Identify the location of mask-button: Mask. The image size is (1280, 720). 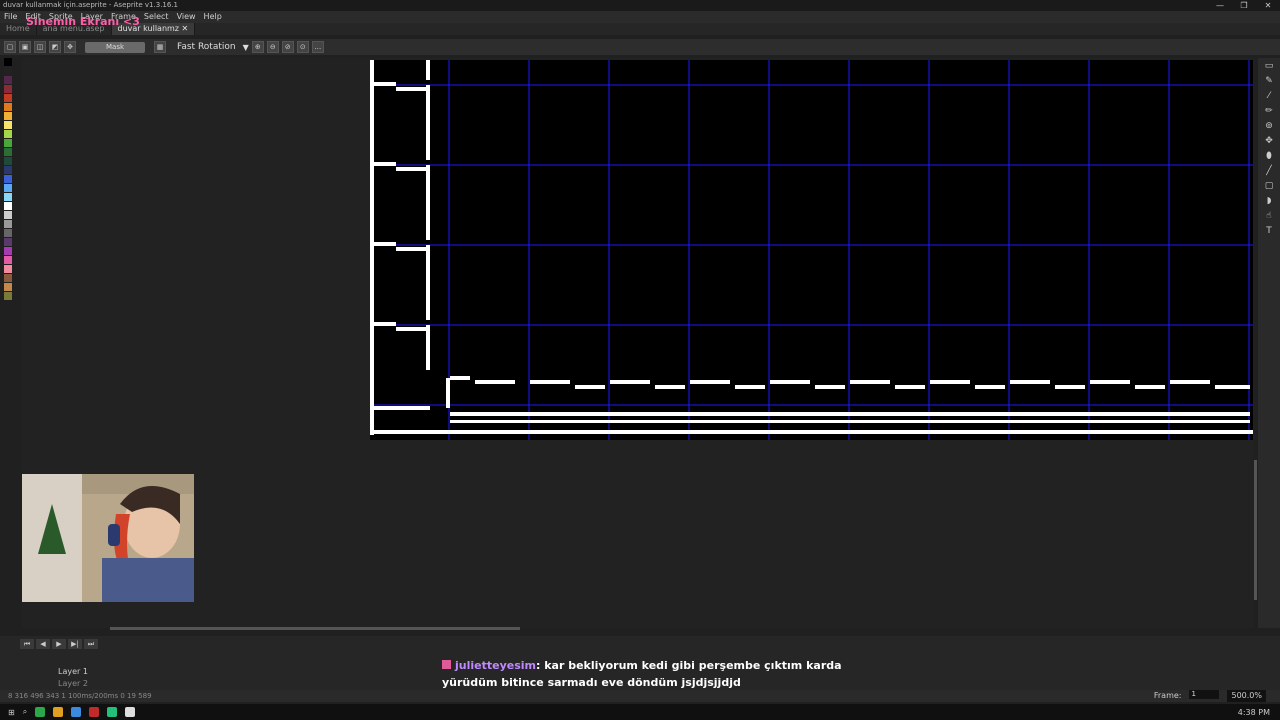
(115, 47).